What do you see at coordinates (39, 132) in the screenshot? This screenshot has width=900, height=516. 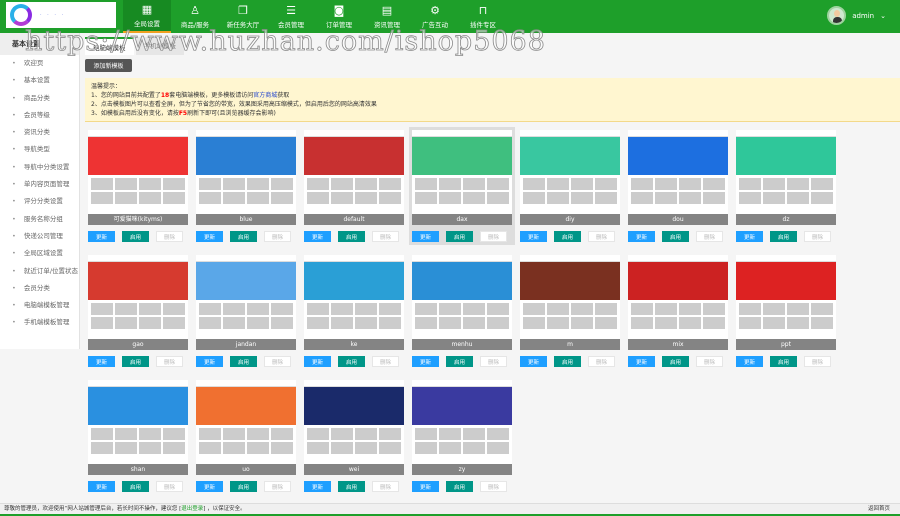 I see `sidebar-item: 资讯分类` at bounding box center [39, 132].